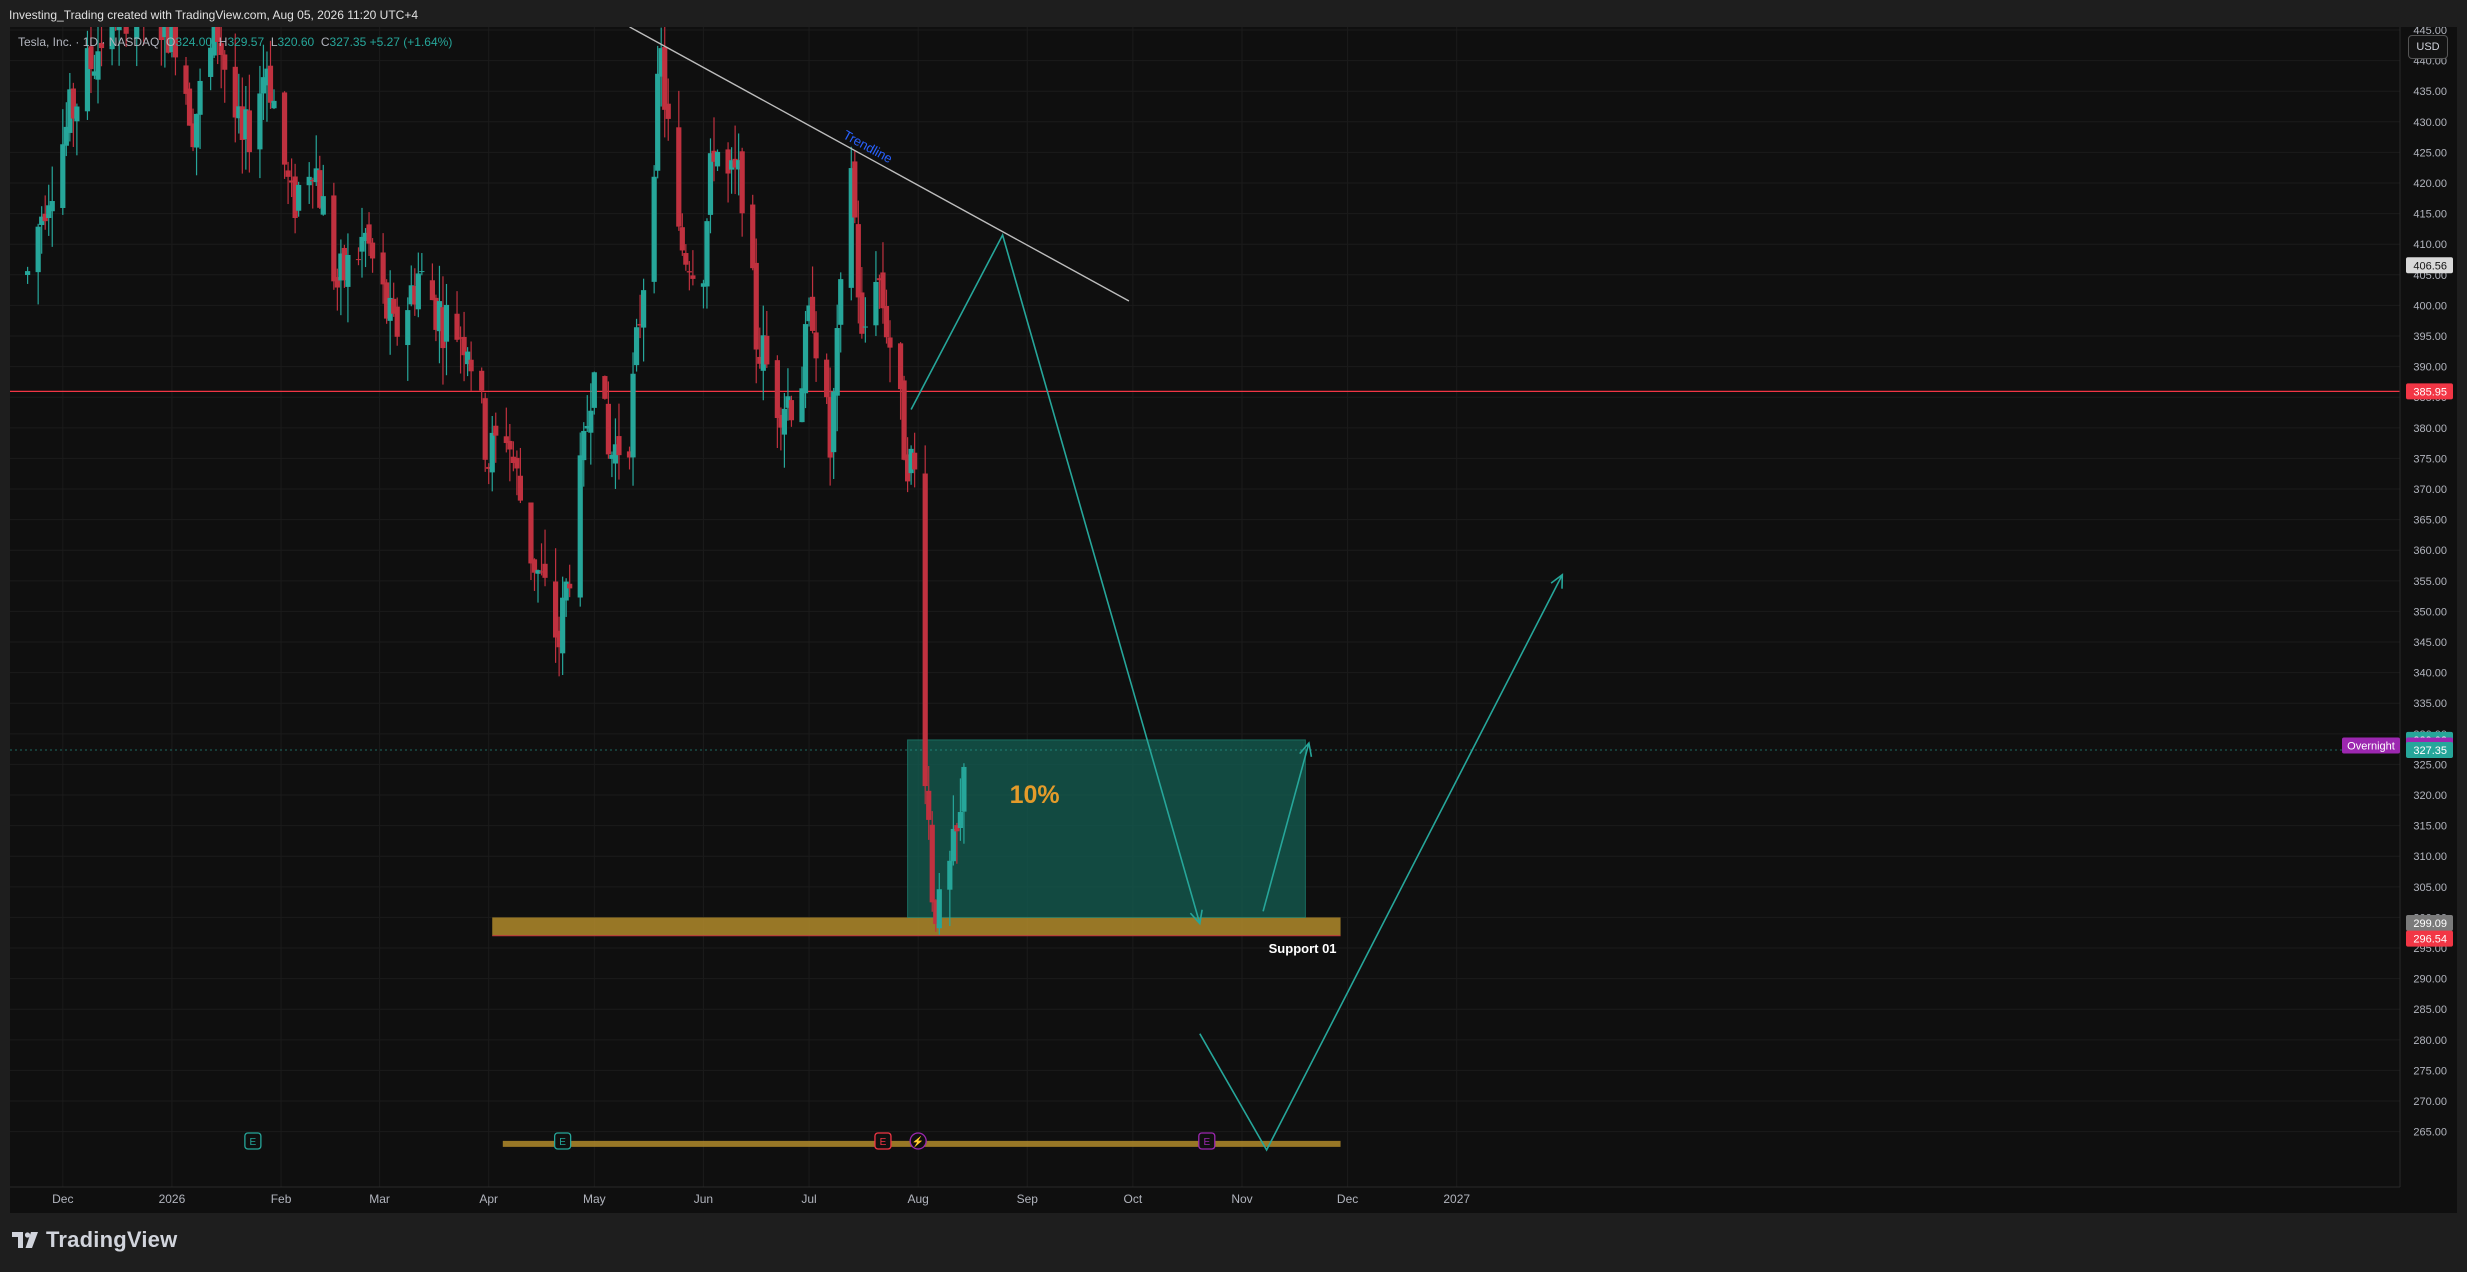 Image resolution: width=2467 pixels, height=1272 pixels. I want to click on currency-button: USD, so click(2428, 47).